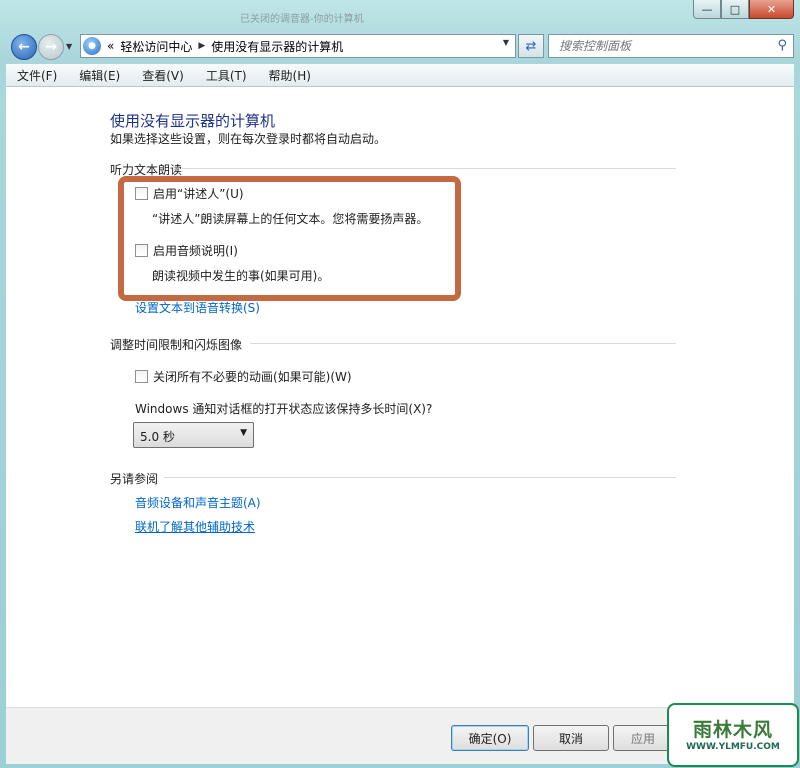  What do you see at coordinates (37, 75) in the screenshot?
I see `menu-file: 文件(F)` at bounding box center [37, 75].